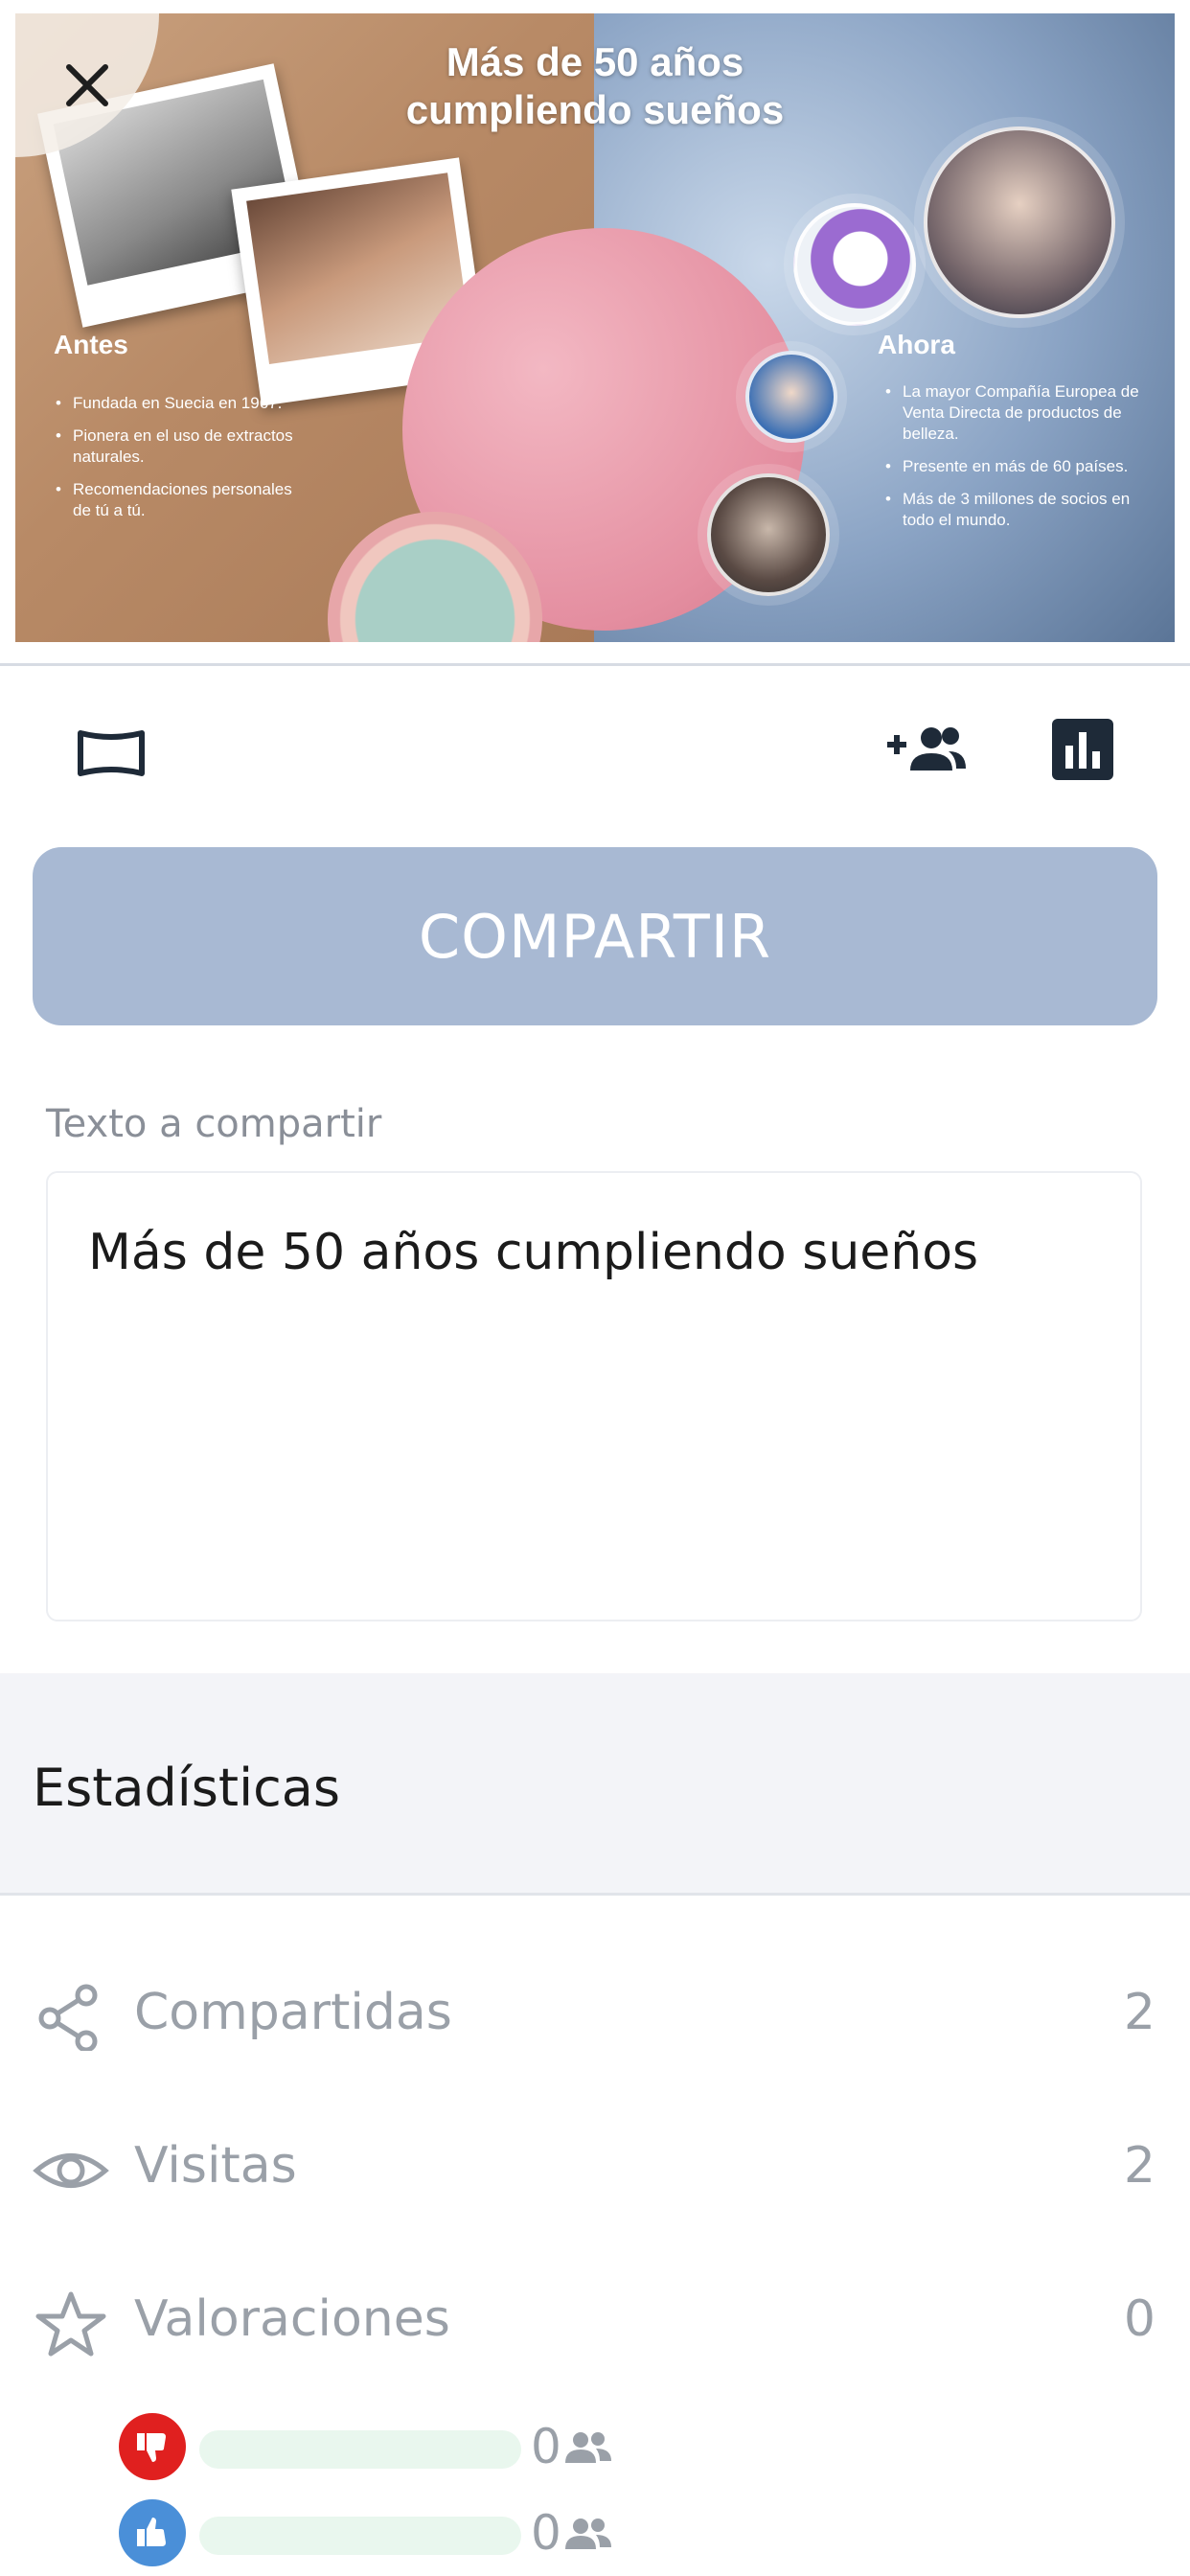  What do you see at coordinates (292, 2319) in the screenshot?
I see `stat-label: Valoraciones` at bounding box center [292, 2319].